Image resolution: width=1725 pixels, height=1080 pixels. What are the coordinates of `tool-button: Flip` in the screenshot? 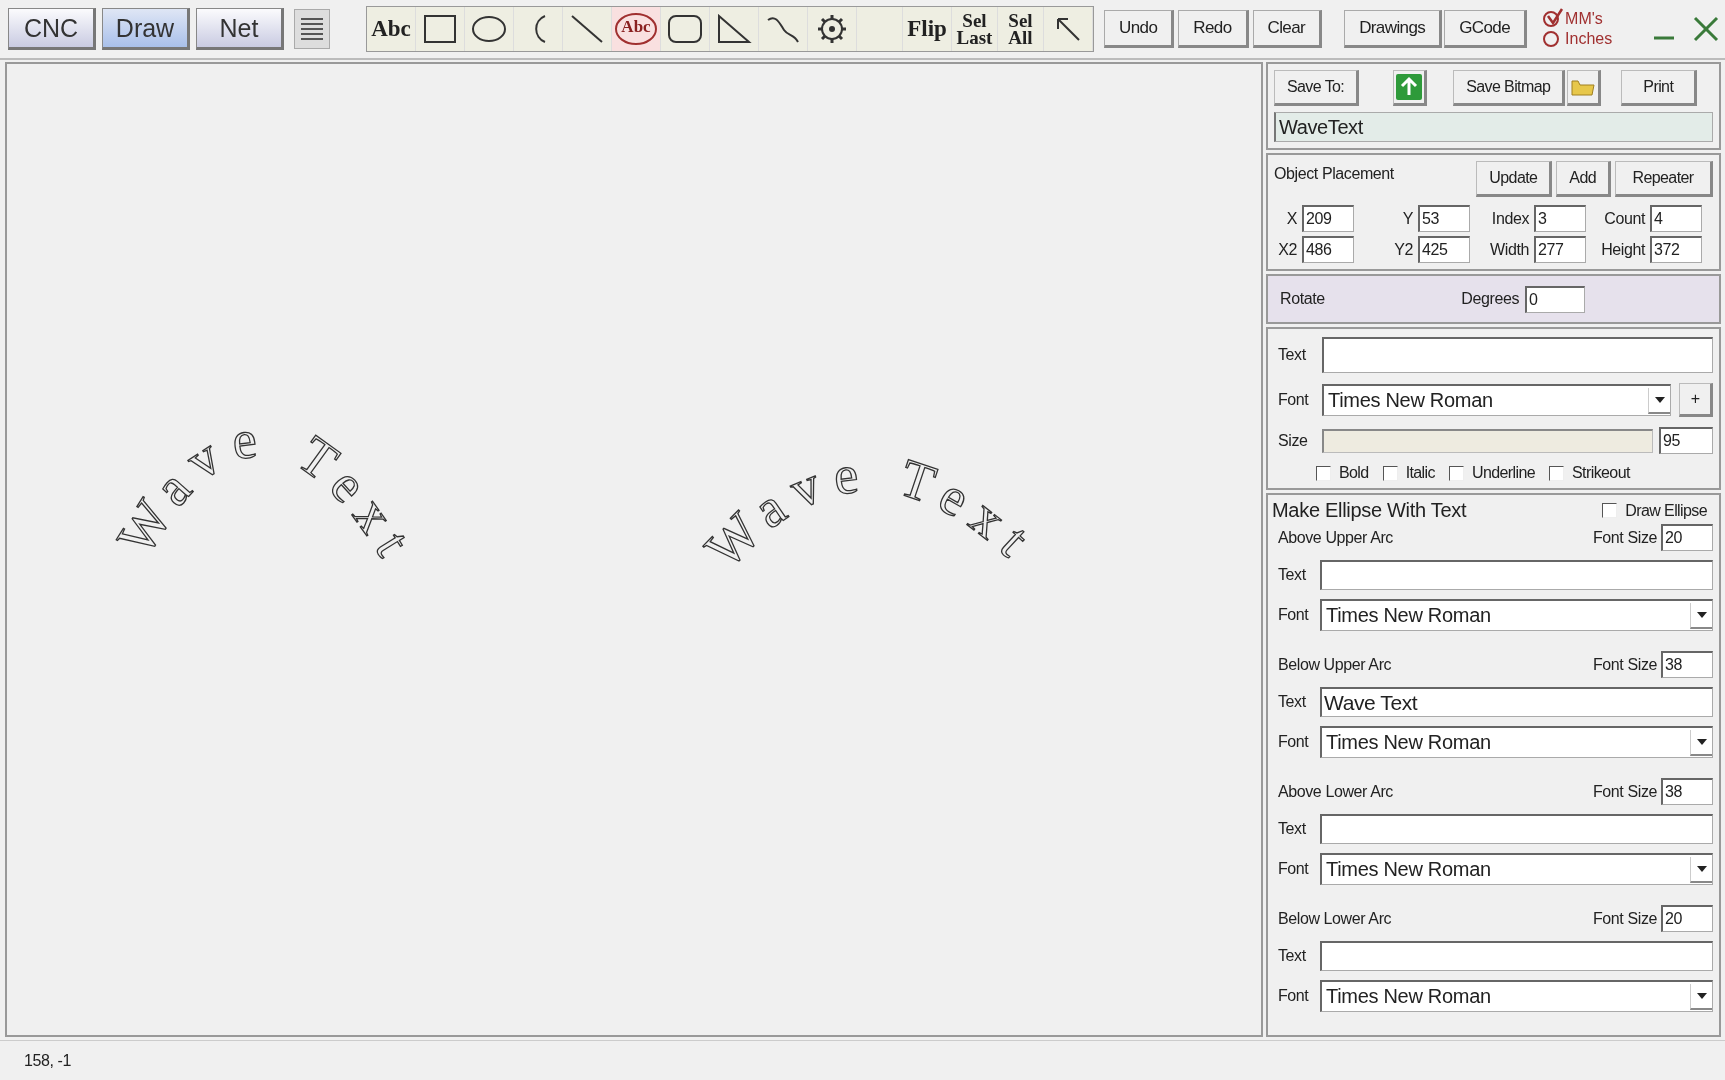 It's located at (927, 29).